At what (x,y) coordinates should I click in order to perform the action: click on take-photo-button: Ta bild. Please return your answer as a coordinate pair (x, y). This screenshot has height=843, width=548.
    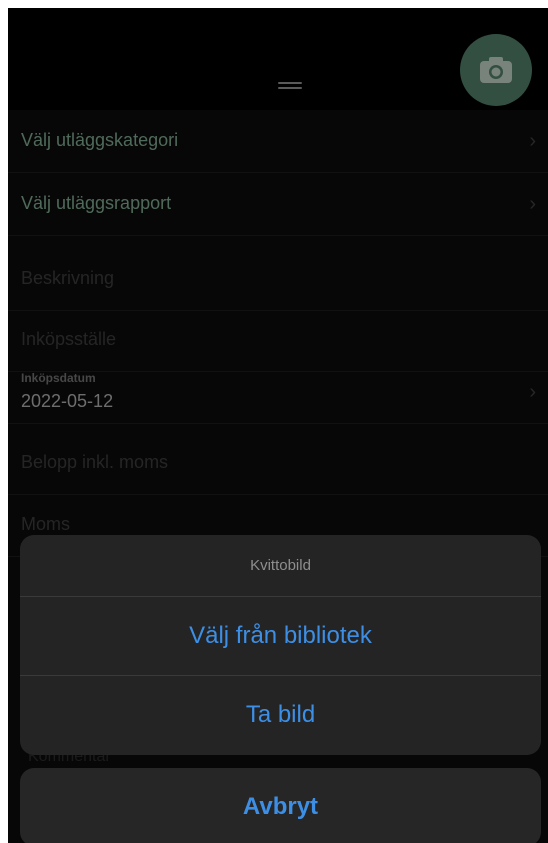
    Looking at the image, I should click on (280, 715).